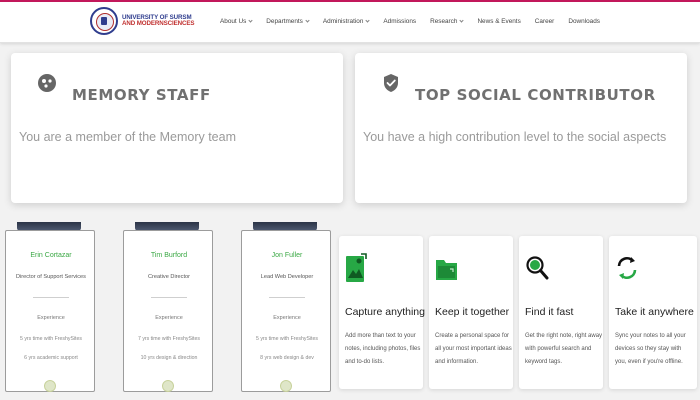 Image resolution: width=700 pixels, height=400 pixels. I want to click on feature-title: Take it anywhere, so click(654, 312).